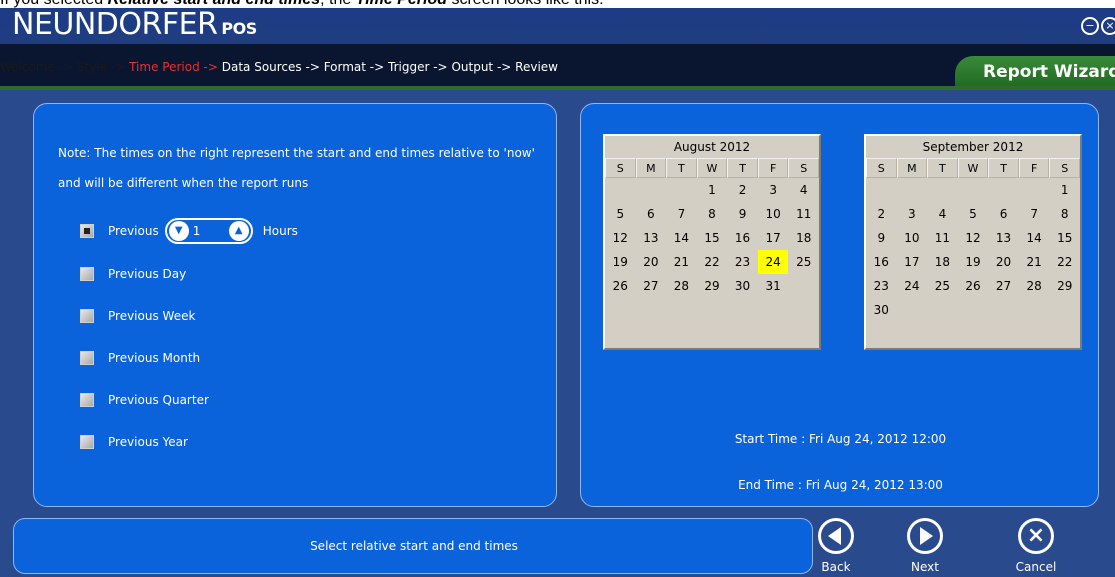 The image size is (1115, 577). Describe the element at coordinates (173, 67) in the screenshot. I see `breadcrumb-item: Time Period ->` at that location.